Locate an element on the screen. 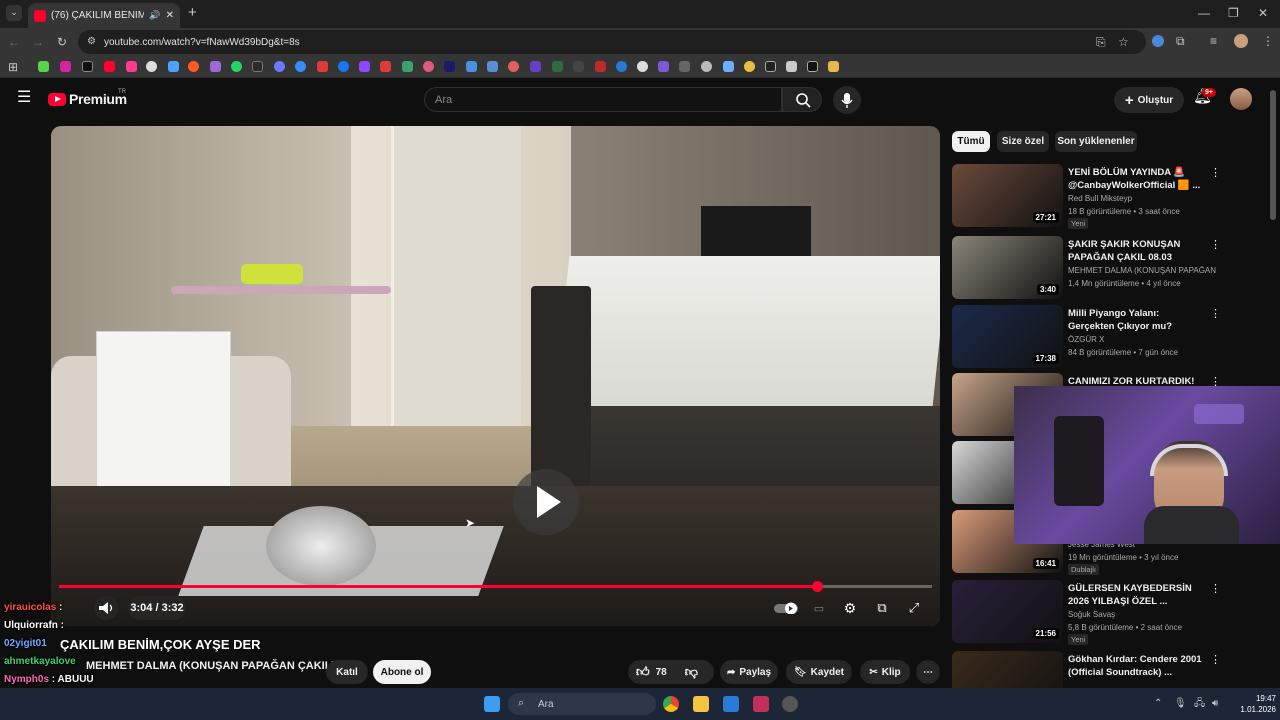 Image resolution: width=1280 pixels, height=720 pixels. bookmark-folder-icon is located at coordinates (833, 66).